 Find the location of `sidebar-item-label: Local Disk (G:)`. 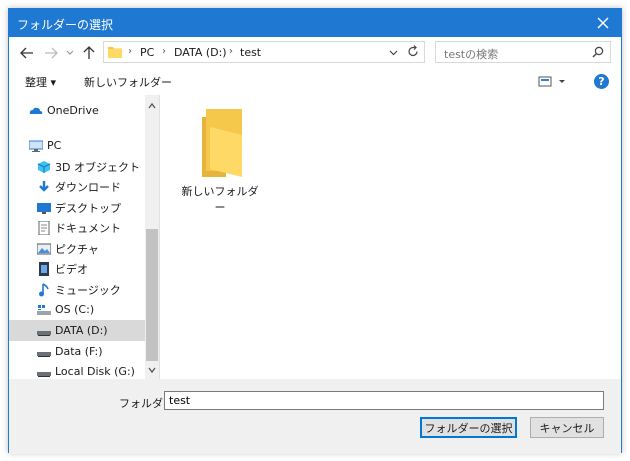

sidebar-item-label: Local Disk (G:) is located at coordinates (95, 371).